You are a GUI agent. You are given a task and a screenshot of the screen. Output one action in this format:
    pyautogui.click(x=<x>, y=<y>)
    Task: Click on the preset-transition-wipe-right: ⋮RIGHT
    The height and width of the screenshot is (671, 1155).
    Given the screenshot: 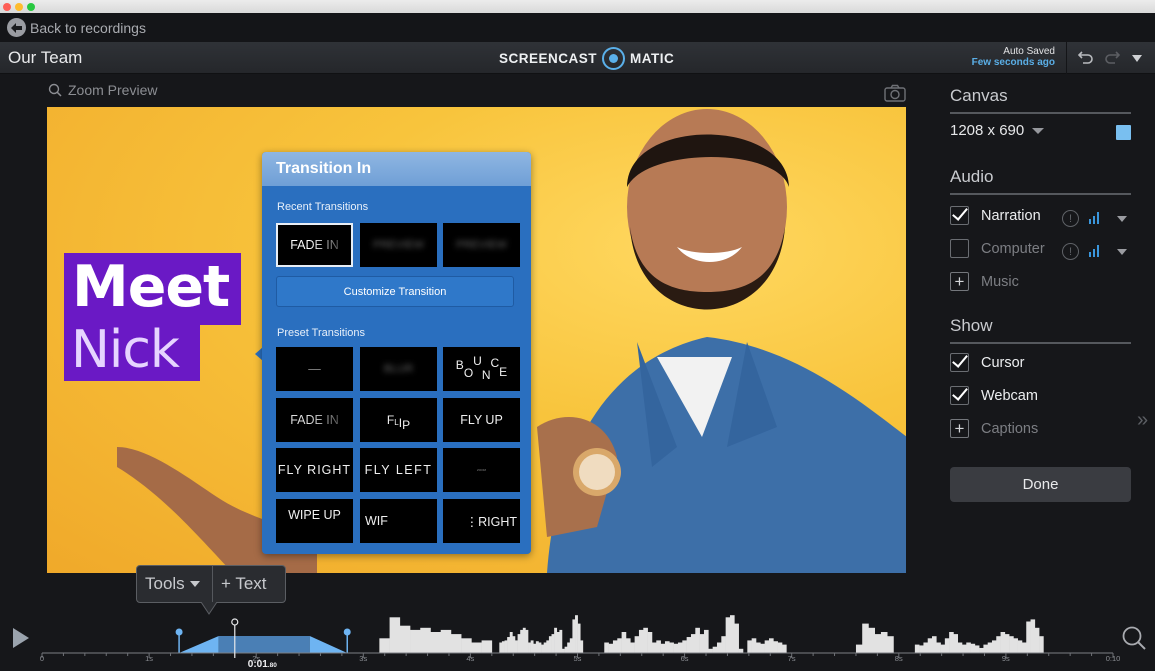 What is the action you would take?
    pyautogui.click(x=481, y=521)
    